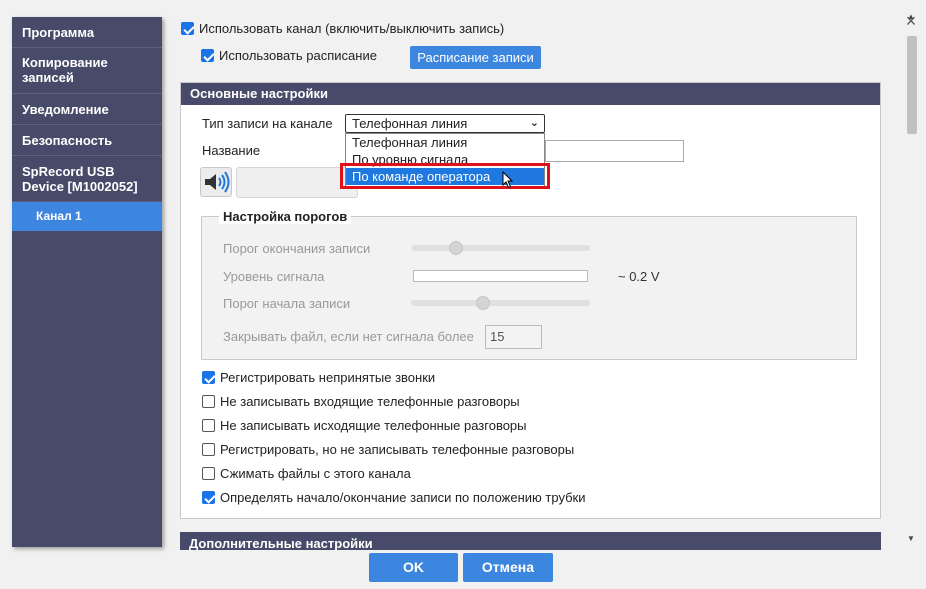 The image size is (926, 589). I want to click on extra-settings-title: Дополнительные настройки, so click(530, 541).